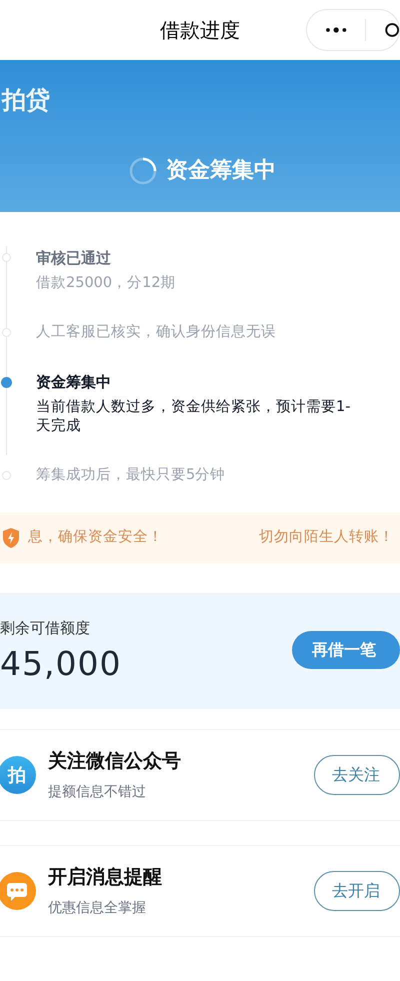 The width and height of the screenshot is (400, 981). Describe the element at coordinates (97, 792) in the screenshot. I see `card-subtitle: 提额信息不错过` at that location.